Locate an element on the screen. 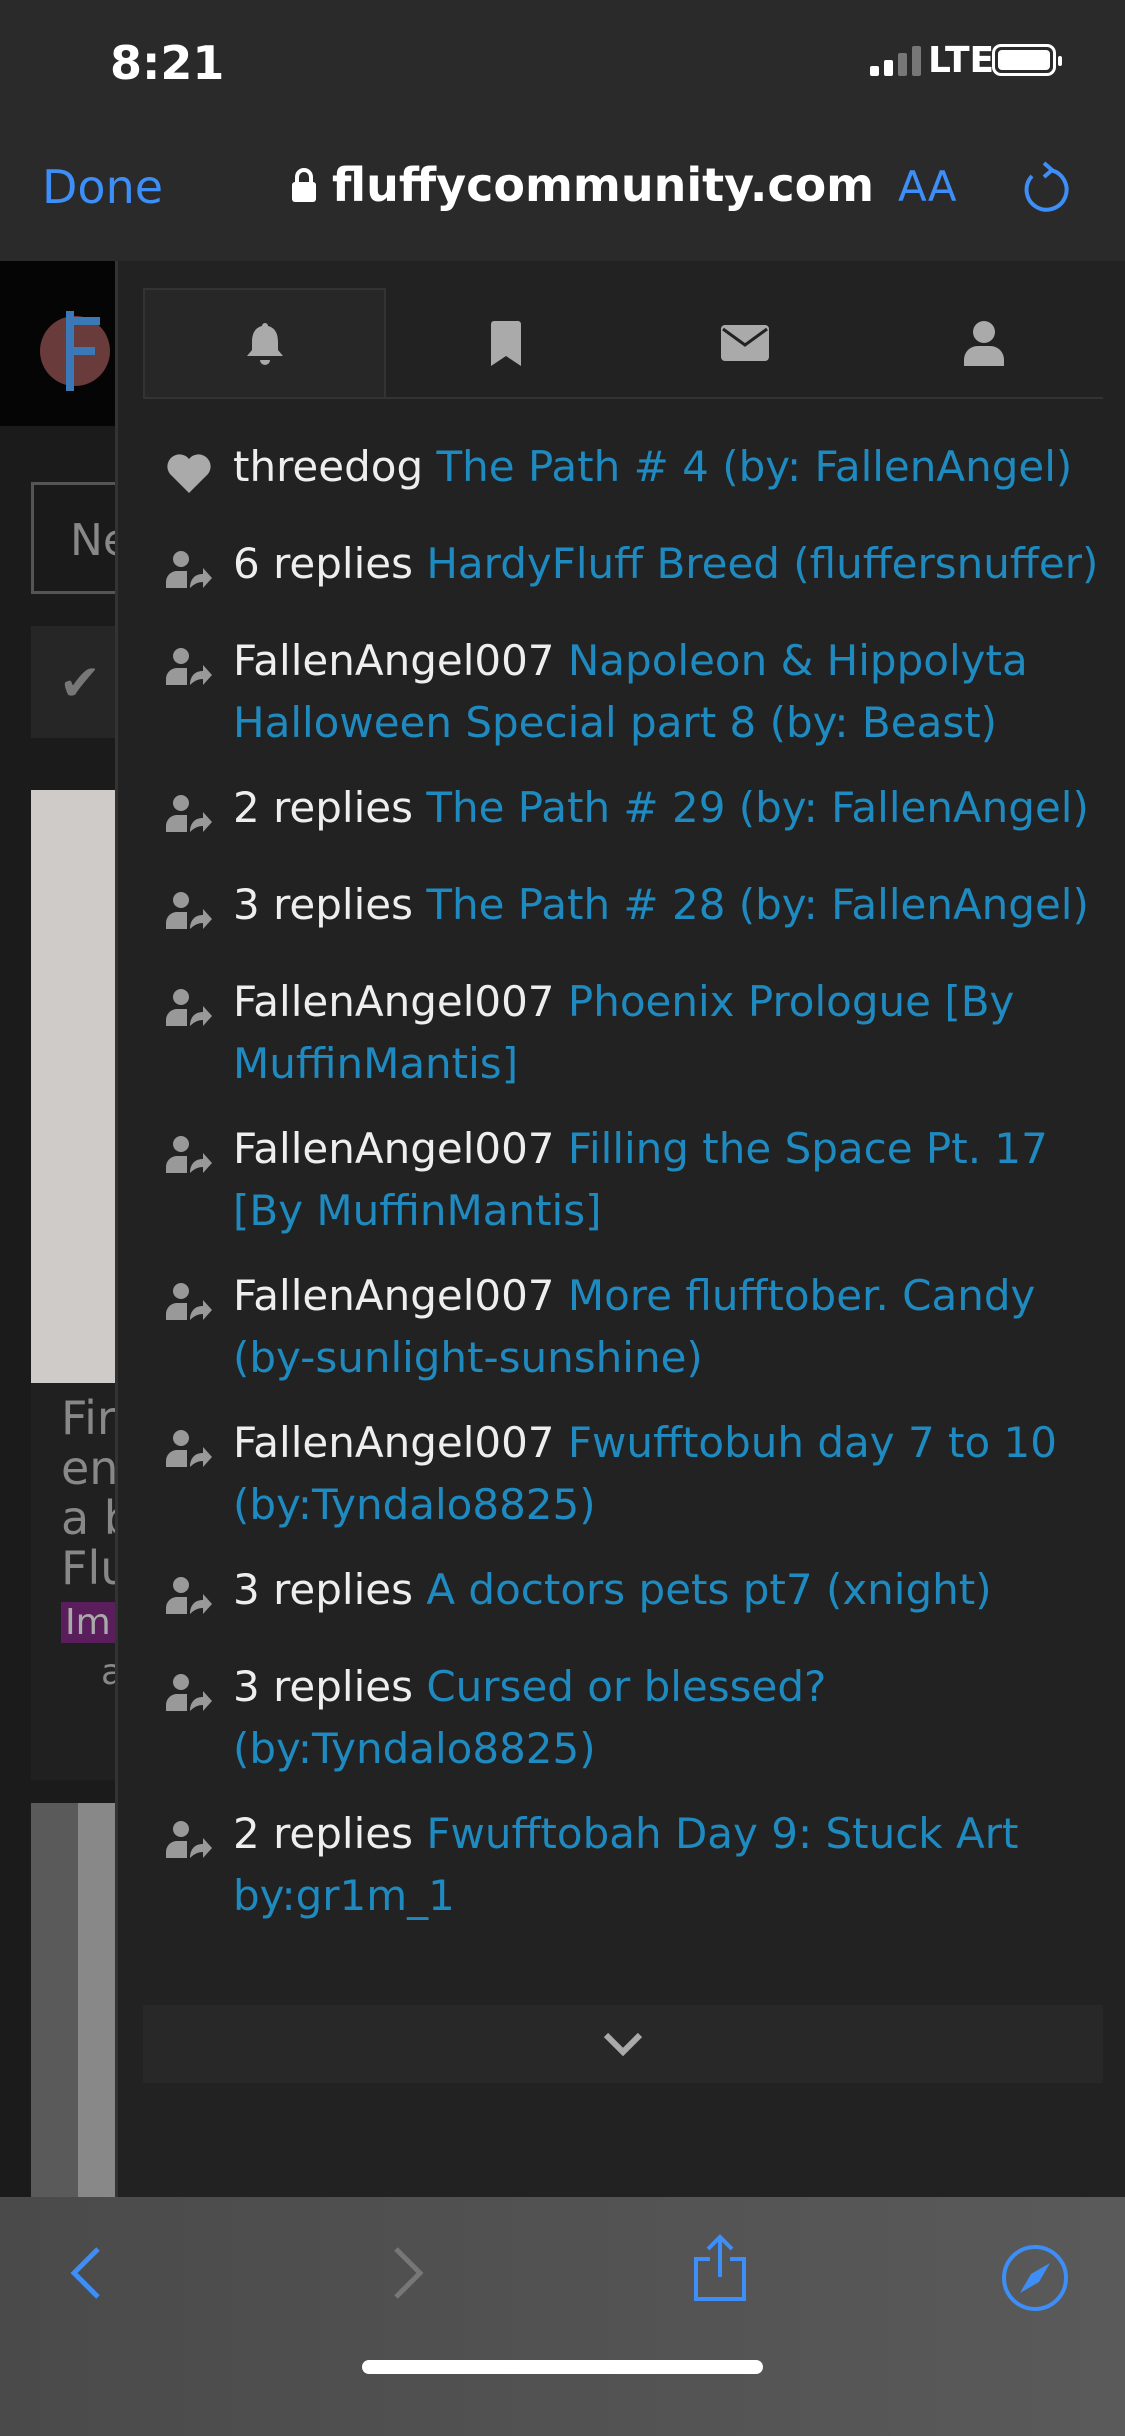 This screenshot has height=2436, width=1125. notification-link: The Path # 28 (by: FallenAngel) is located at coordinates (757, 904).